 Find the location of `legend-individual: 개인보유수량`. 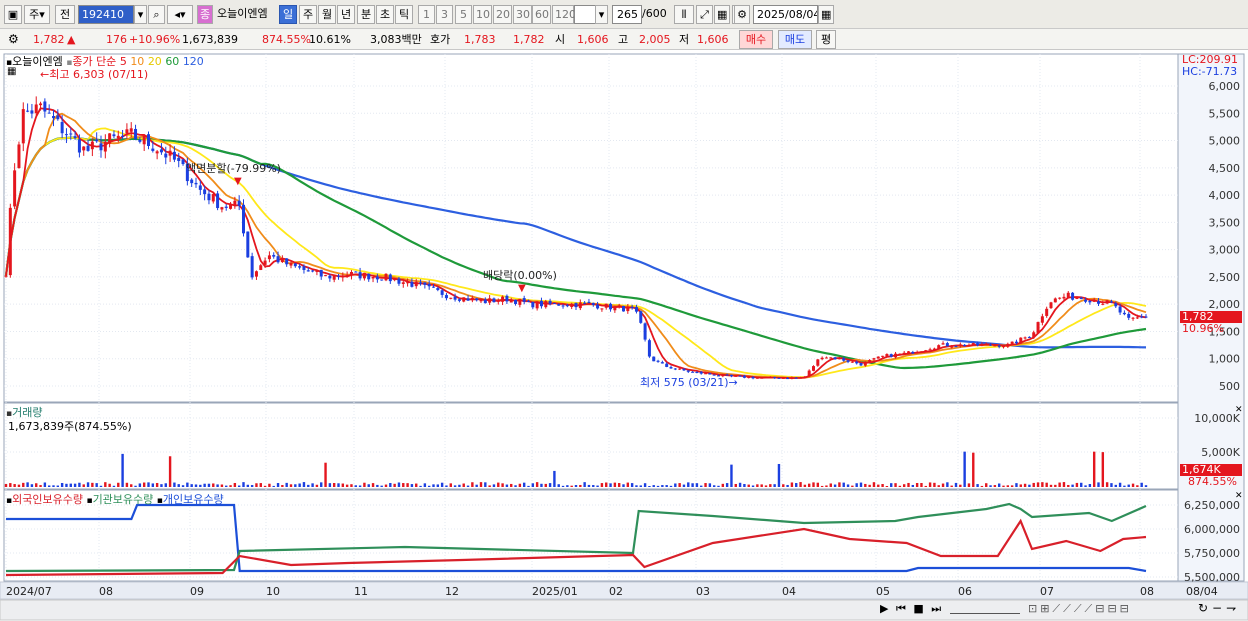

legend-individual: 개인보유수량 is located at coordinates (193, 499).